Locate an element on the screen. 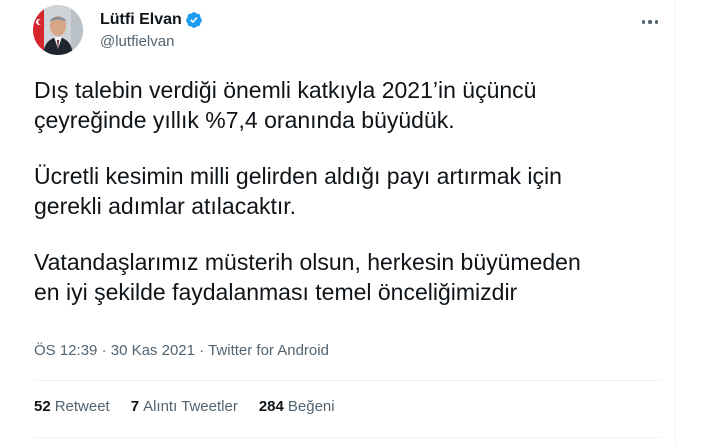  tweet-time-link: ÖS 12:39 · 30 Kas 2021 is located at coordinates (114, 350).